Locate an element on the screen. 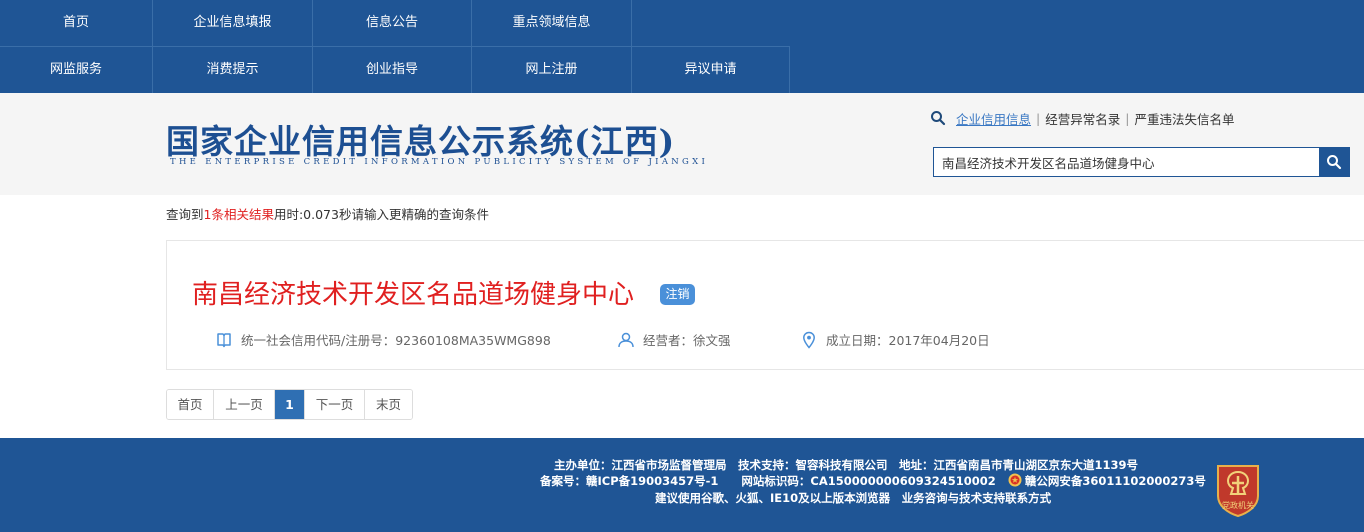  nav-item-online-registration: 网上注册 is located at coordinates (552, 70).